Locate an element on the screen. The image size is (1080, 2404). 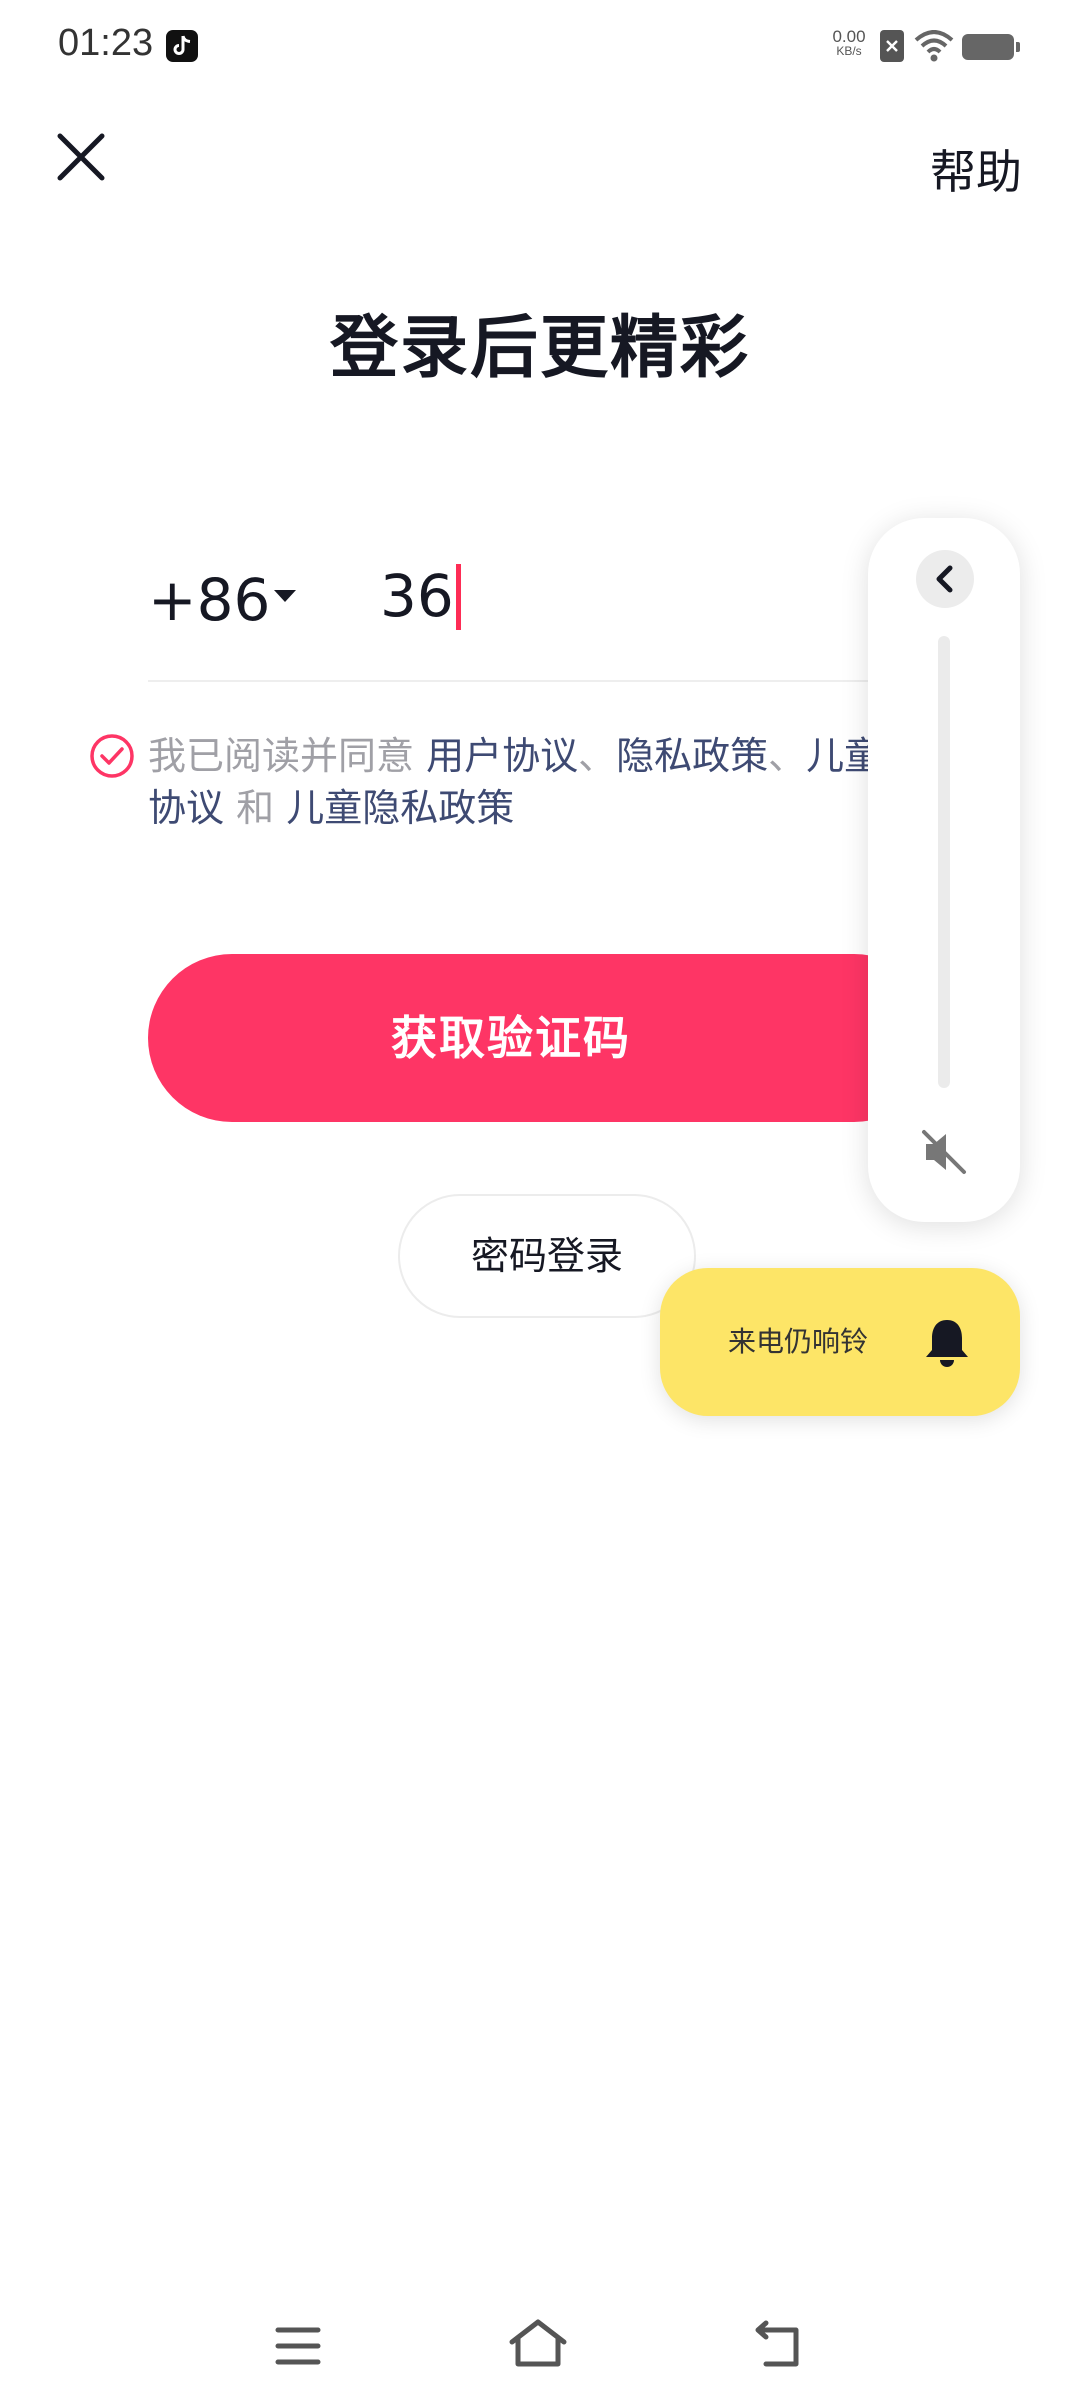
recent-apps-button is located at coordinates (298, 2348).